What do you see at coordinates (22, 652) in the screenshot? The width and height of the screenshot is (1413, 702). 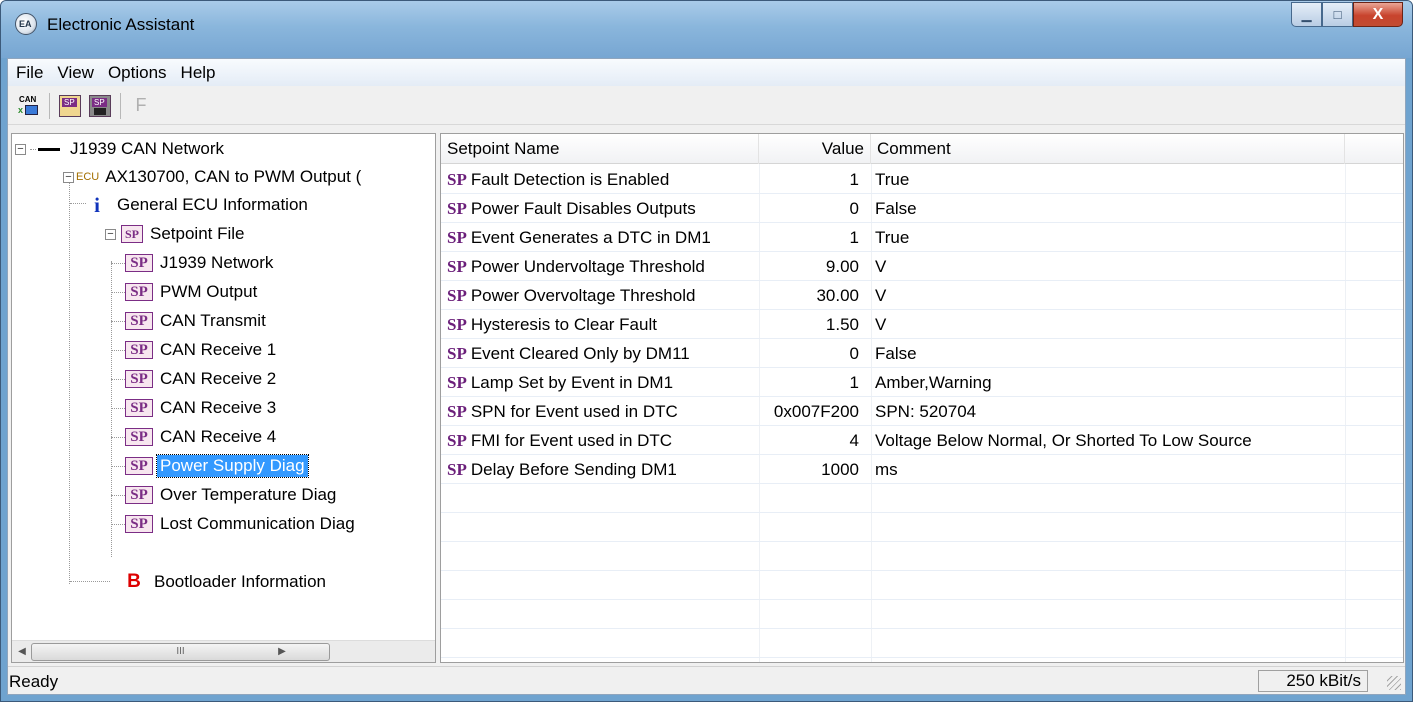 I see `scroll-left-icon: ◀` at bounding box center [22, 652].